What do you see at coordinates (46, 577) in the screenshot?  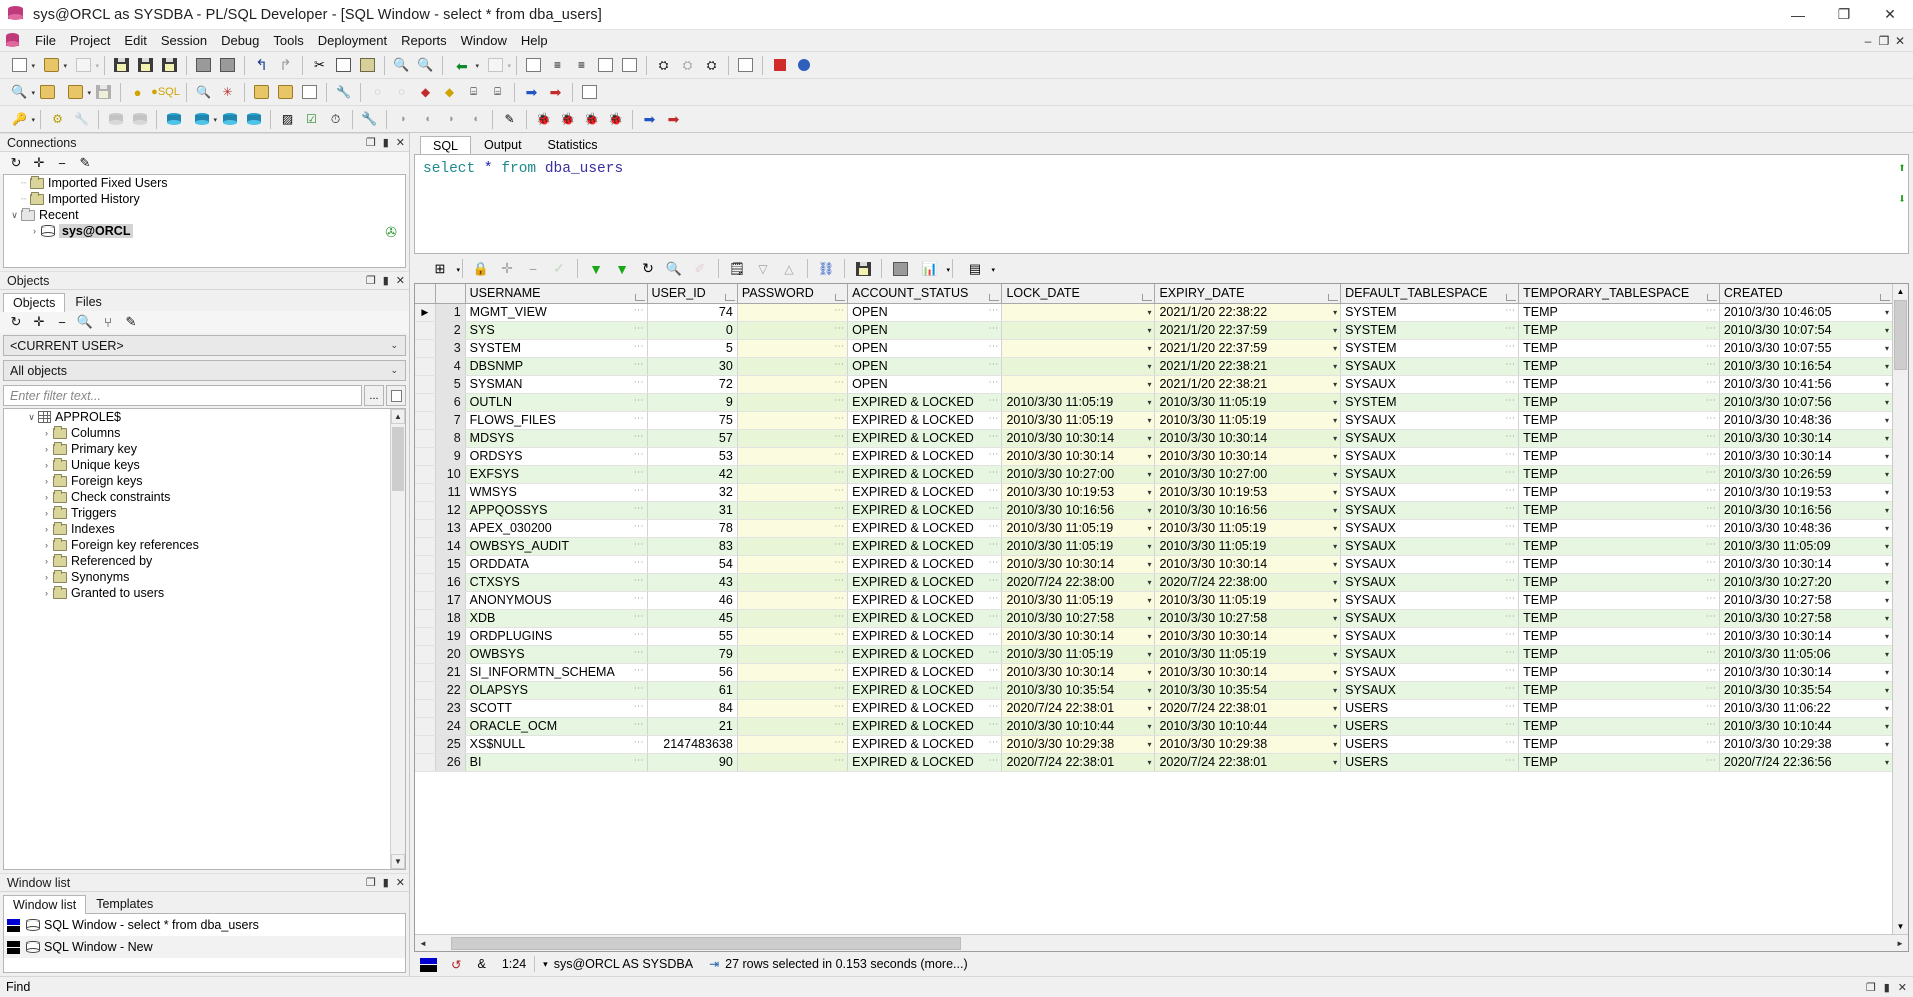 I see `chevron-right-icon: ›` at bounding box center [46, 577].